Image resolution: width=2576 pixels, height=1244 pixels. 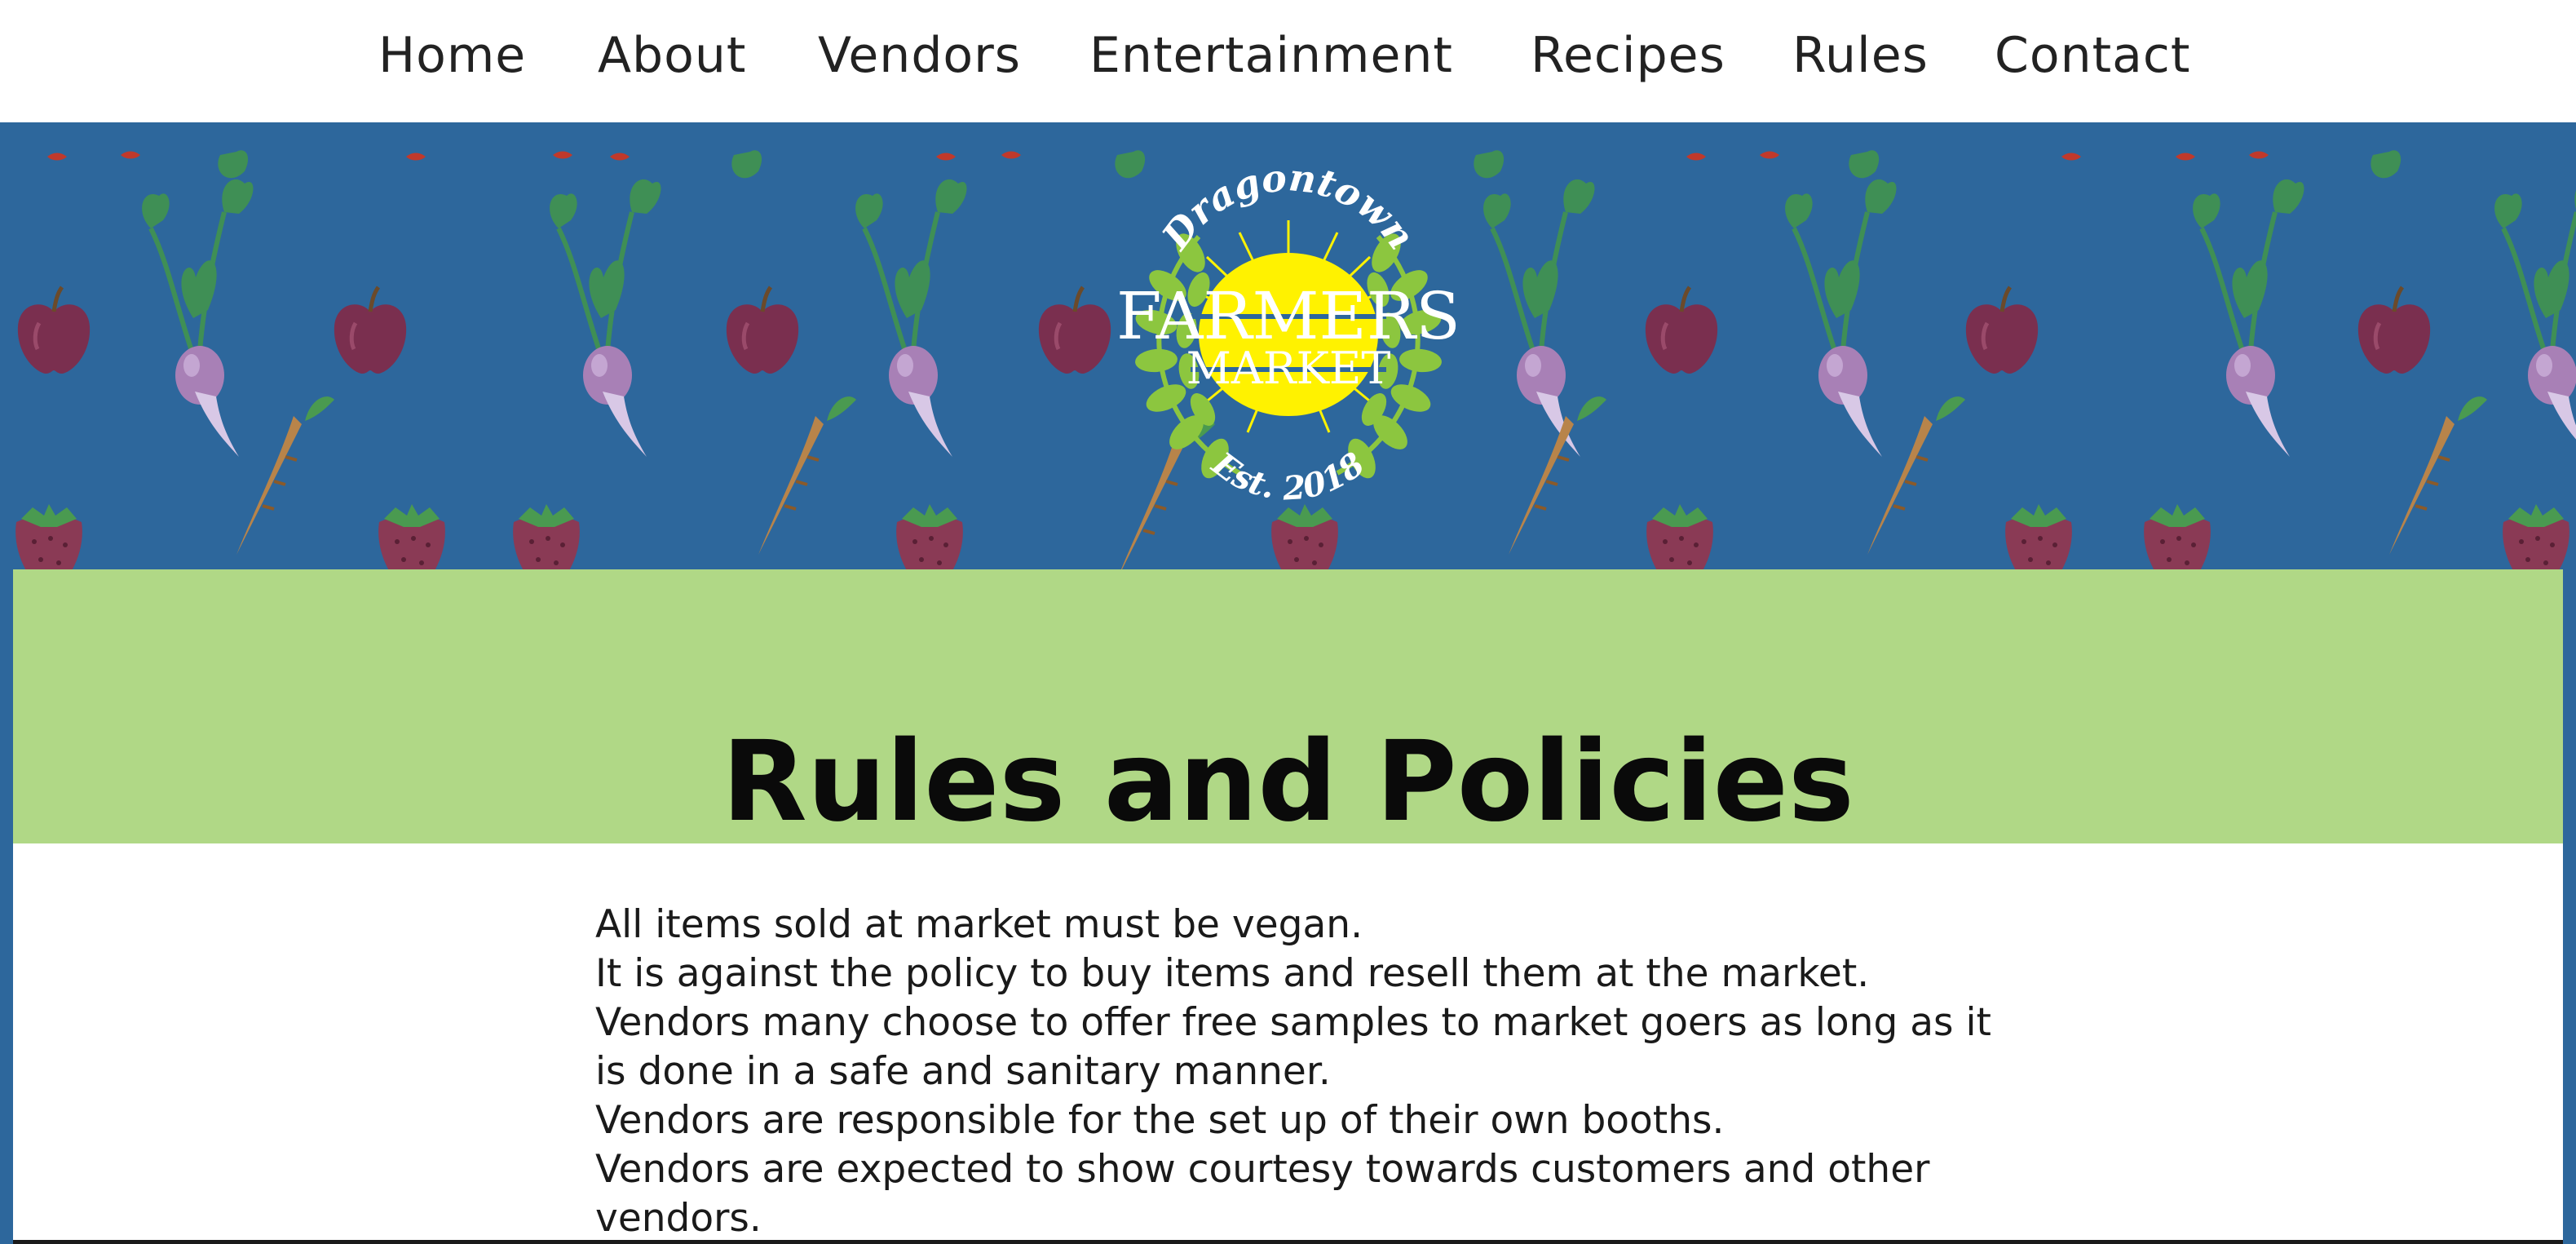 I want to click on farmers-market-logo: Dragontown FARMERS MARKET Est. 2018, so click(x=1288, y=331).